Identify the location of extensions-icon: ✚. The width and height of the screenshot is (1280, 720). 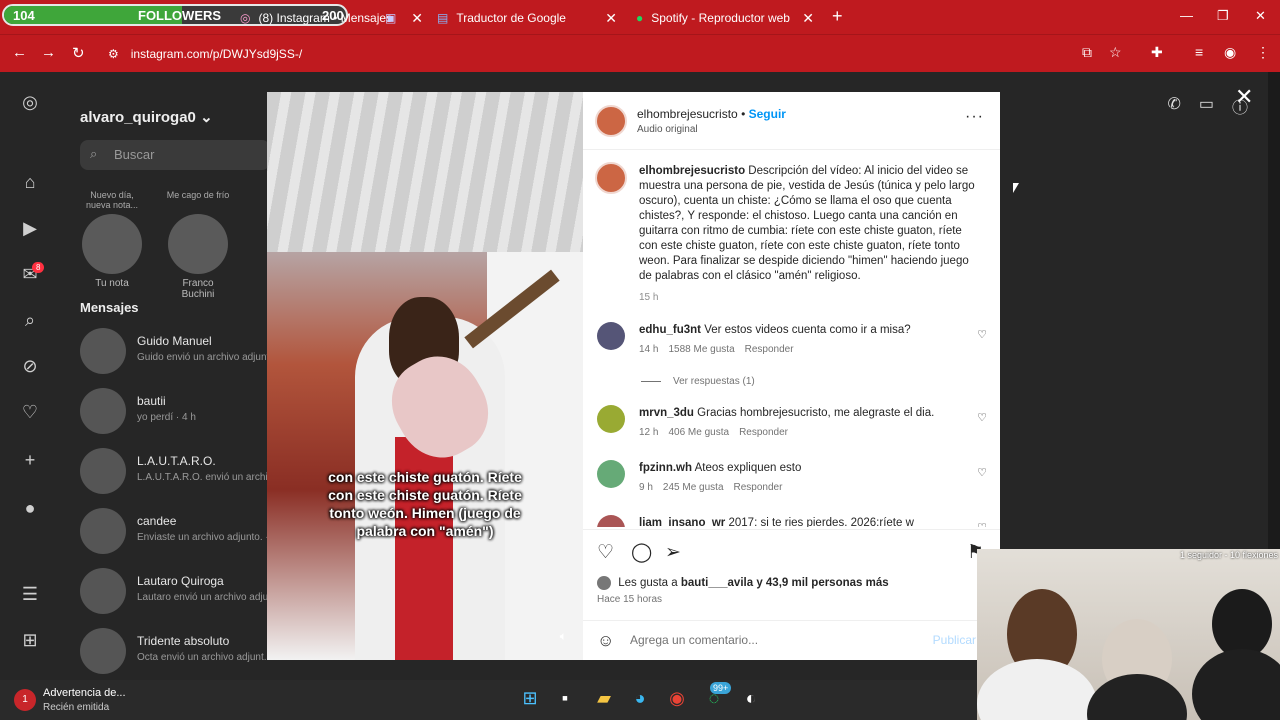
(1157, 52).